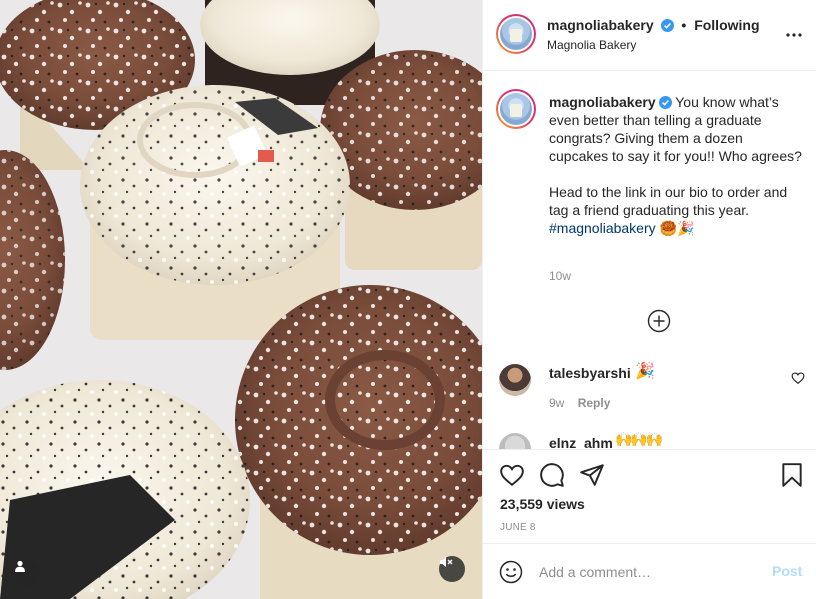  Describe the element at coordinates (452, 569) in the screenshot. I see `mute-toggle-button` at that location.